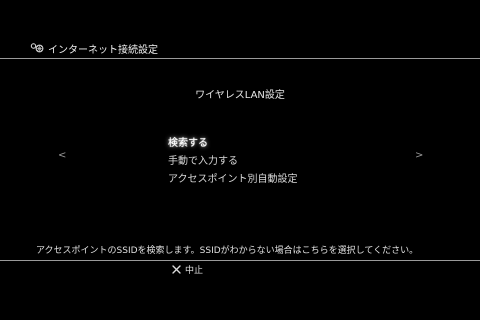 This screenshot has height=320, width=480. I want to click on next-arrow-icon: >, so click(419, 155).